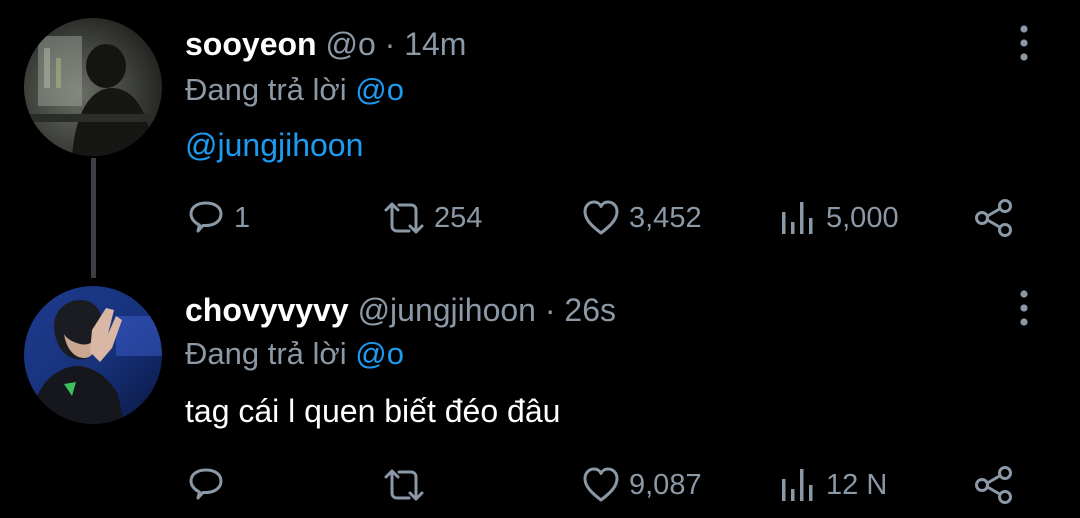 Image resolution: width=1080 pixels, height=518 pixels. I want to click on tweet-text: tag cái l quen biết đéo đâu, so click(373, 411).